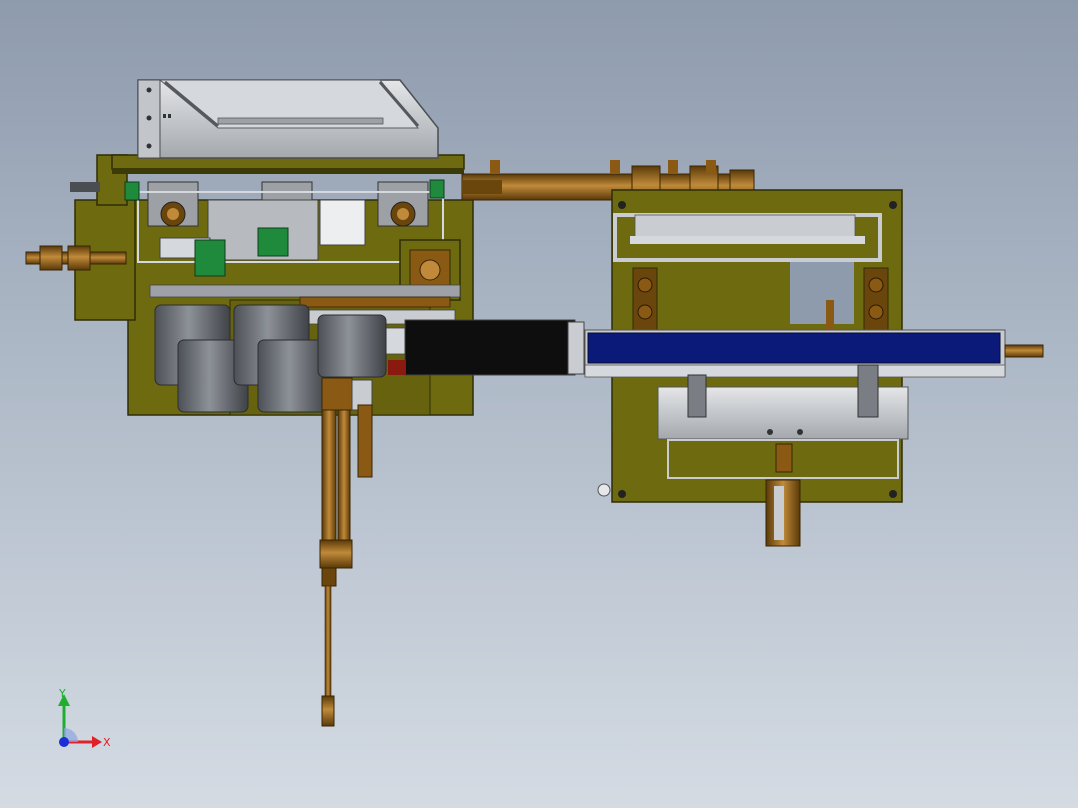 The width and height of the screenshot is (1078, 808). What do you see at coordinates (783, 513) in the screenshot?
I see `lower-cylinder` at bounding box center [783, 513].